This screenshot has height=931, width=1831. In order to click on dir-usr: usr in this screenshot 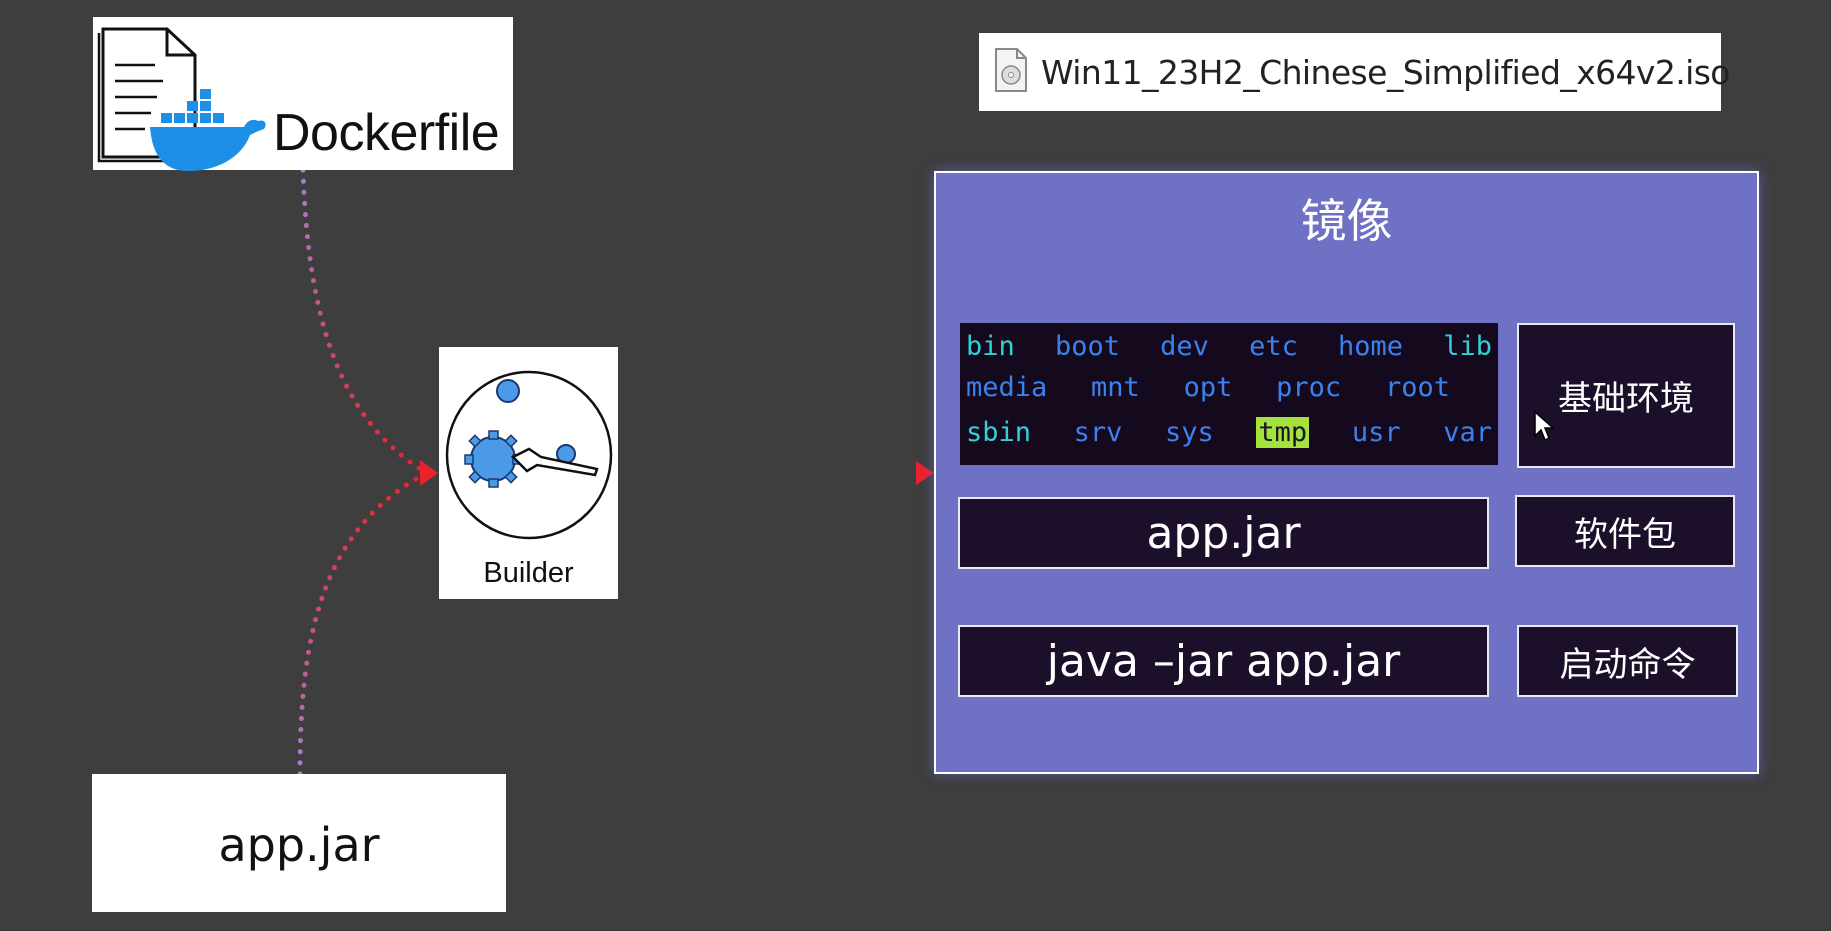, I will do `click(1376, 432)`.